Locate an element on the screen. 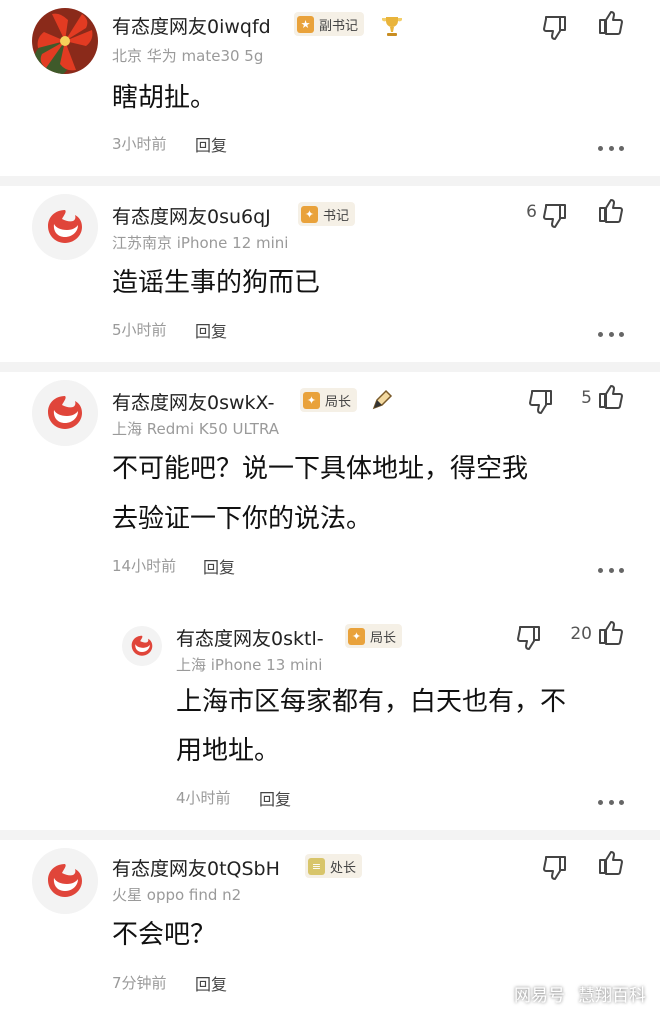 Image resolution: width=660 pixels, height=1012 pixels. comment-text: 造谣生事的狗而已 is located at coordinates (216, 283).